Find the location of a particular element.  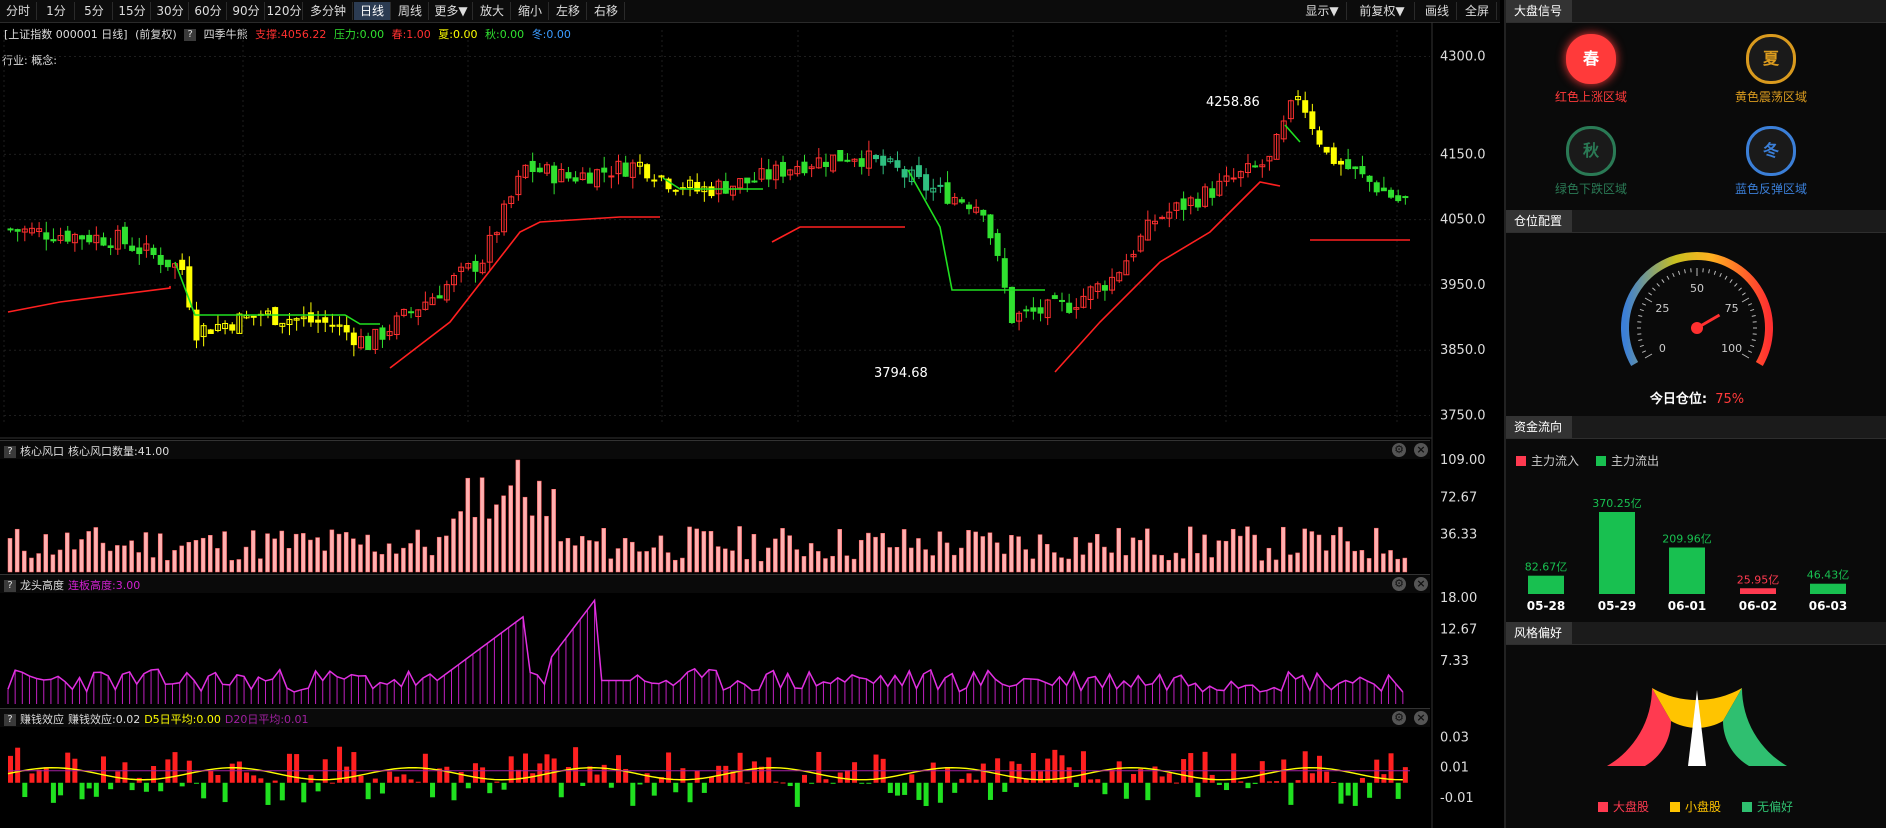

panel-header-core: ? 核心风口 核心风口数量:41.00 ⚙ × is located at coordinates (715, 449).